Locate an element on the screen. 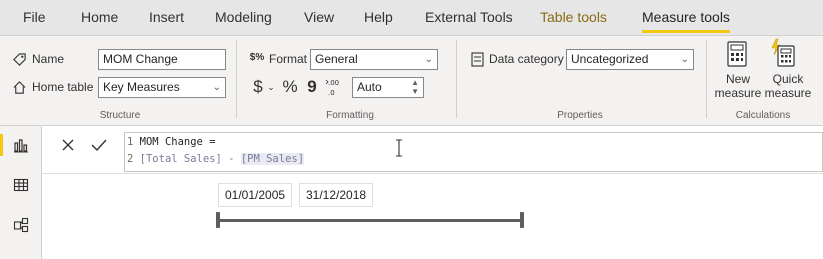  quick-measure-icon is located at coordinates (783, 53).